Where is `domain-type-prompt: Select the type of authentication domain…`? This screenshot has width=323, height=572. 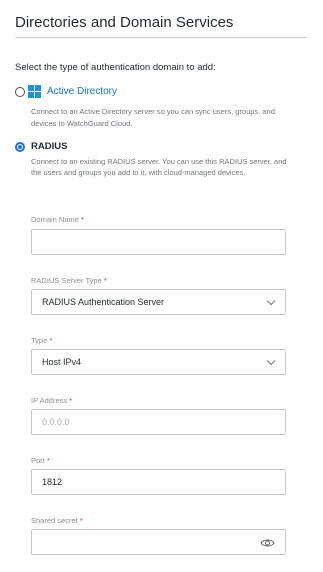 domain-type-prompt: Select the type of authentication domain… is located at coordinates (115, 67).